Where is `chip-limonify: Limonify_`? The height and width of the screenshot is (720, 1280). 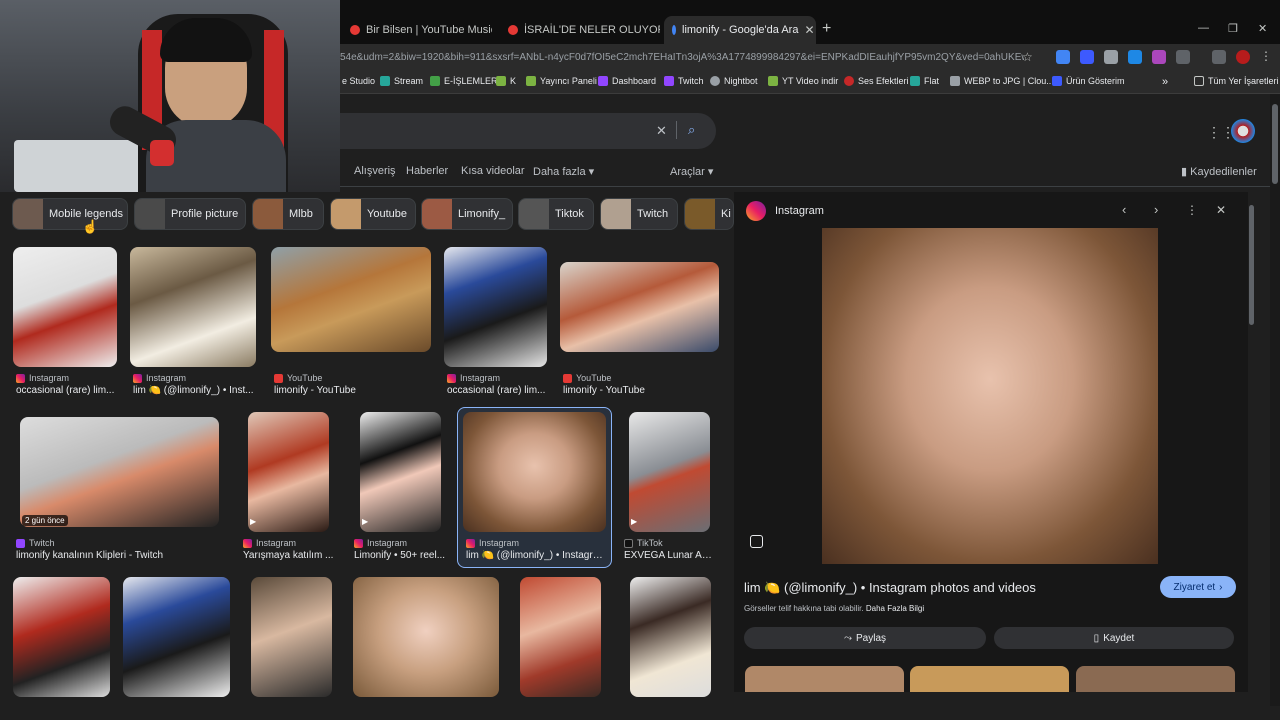
chip-limonify: Limonify_ is located at coordinates (467, 214).